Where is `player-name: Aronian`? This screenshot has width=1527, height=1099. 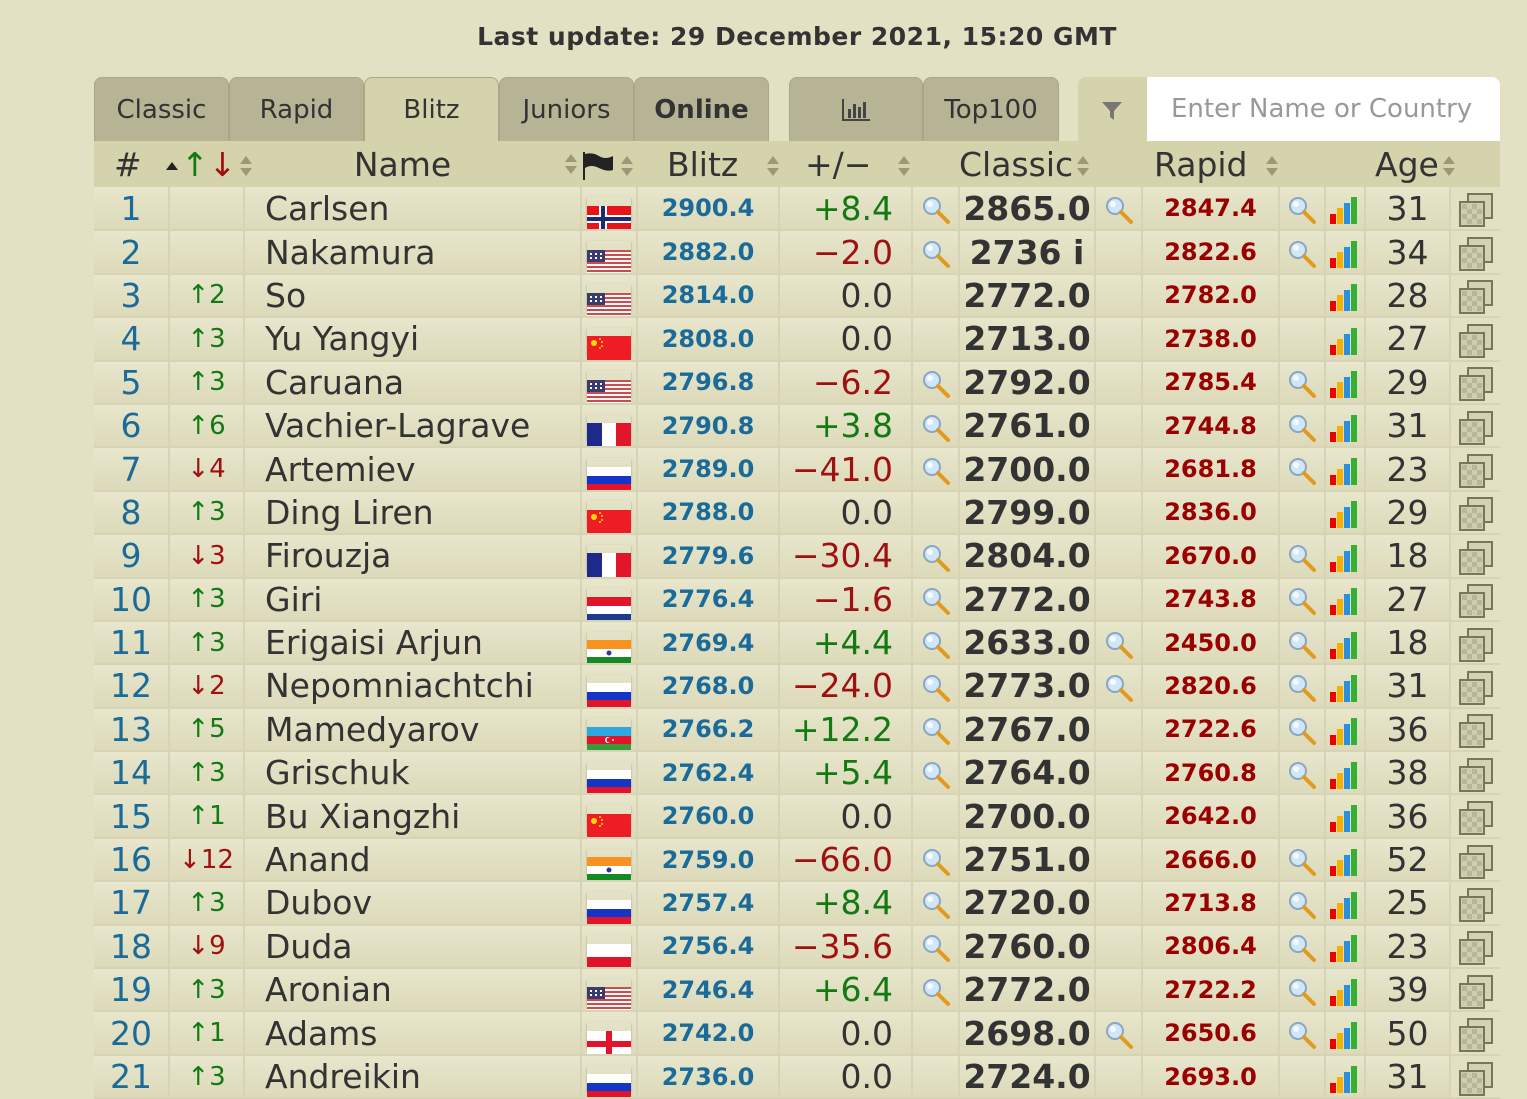 player-name: Aronian is located at coordinates (328, 989).